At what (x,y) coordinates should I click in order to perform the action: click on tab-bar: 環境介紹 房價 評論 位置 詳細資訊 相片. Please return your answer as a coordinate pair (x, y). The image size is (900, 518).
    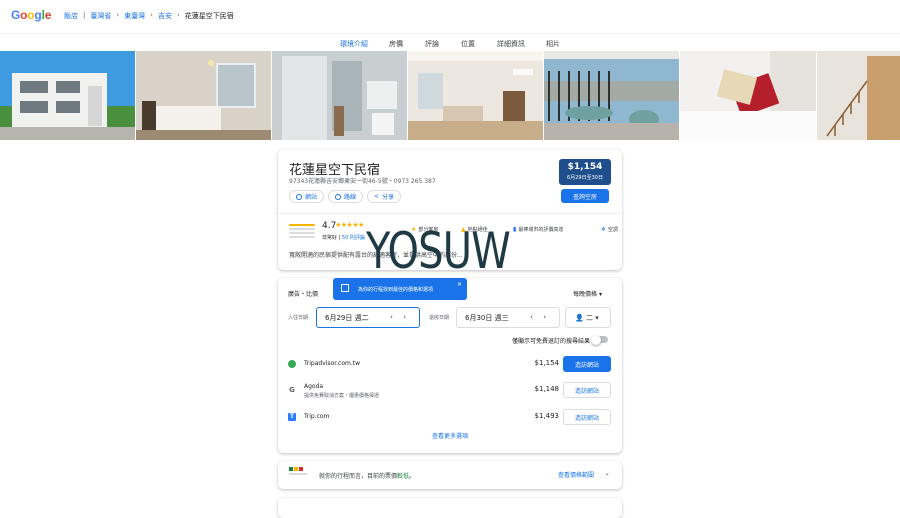
    Looking at the image, I should click on (450, 43).